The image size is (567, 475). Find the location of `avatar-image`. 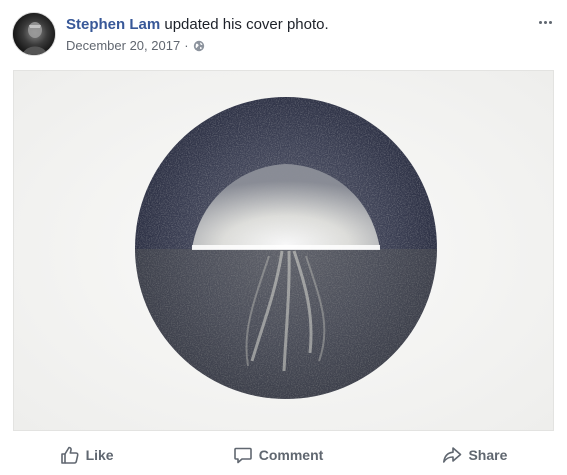

avatar-image is located at coordinates (34, 34).